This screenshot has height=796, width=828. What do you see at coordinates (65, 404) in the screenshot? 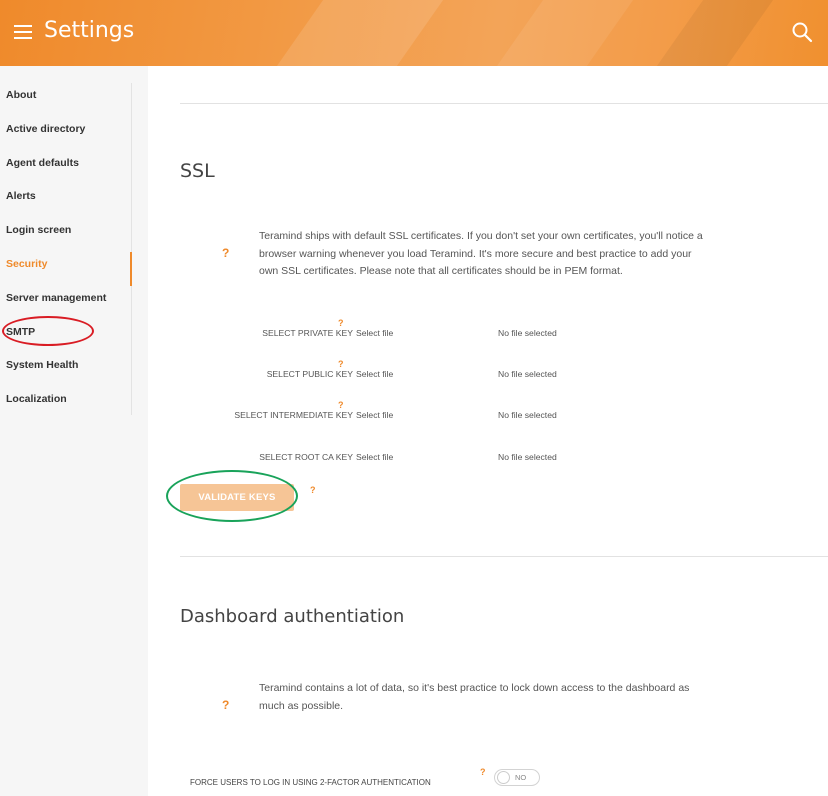
I see `sidebar-item-localization: Localization` at bounding box center [65, 404].